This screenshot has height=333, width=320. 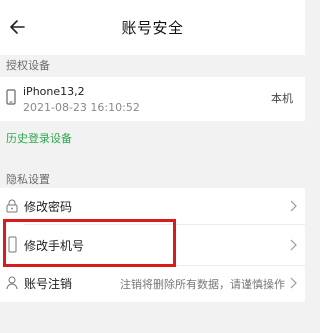 What do you see at coordinates (11, 97) in the screenshot?
I see `phone-icon` at bounding box center [11, 97].